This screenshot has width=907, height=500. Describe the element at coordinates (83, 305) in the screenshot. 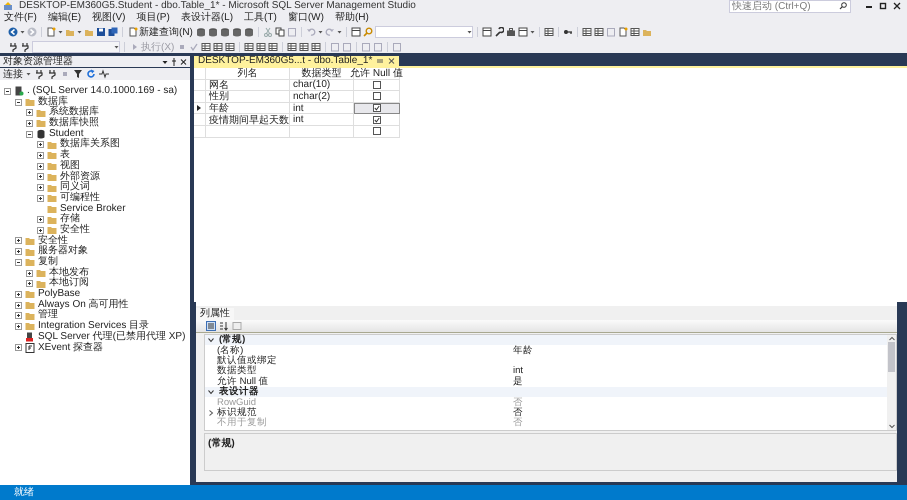

I see `tree-item: Always On 高可用性` at that location.